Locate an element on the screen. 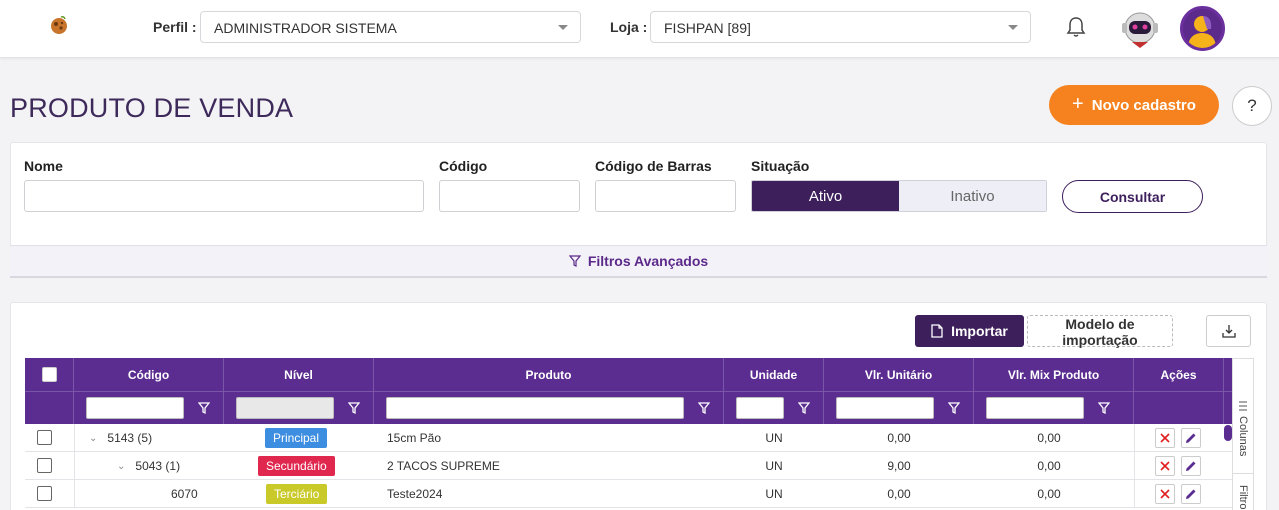 The height and width of the screenshot is (510, 1279). new-record-label: Novo cadastro is located at coordinates (1143, 105).